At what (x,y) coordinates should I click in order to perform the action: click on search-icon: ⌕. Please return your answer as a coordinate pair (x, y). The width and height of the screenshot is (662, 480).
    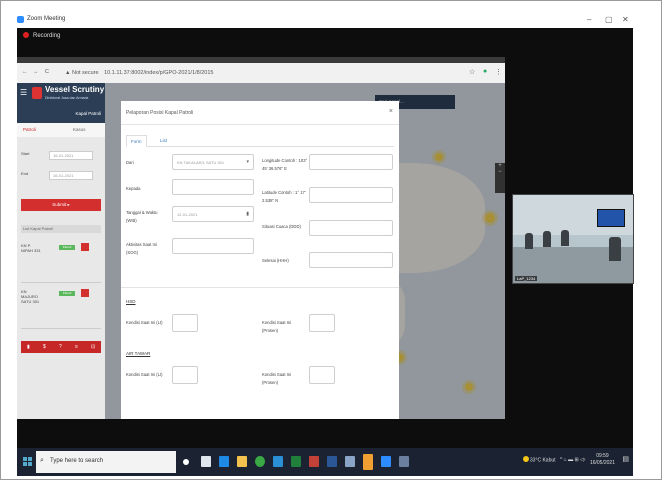
    Looking at the image, I should click on (42, 460).